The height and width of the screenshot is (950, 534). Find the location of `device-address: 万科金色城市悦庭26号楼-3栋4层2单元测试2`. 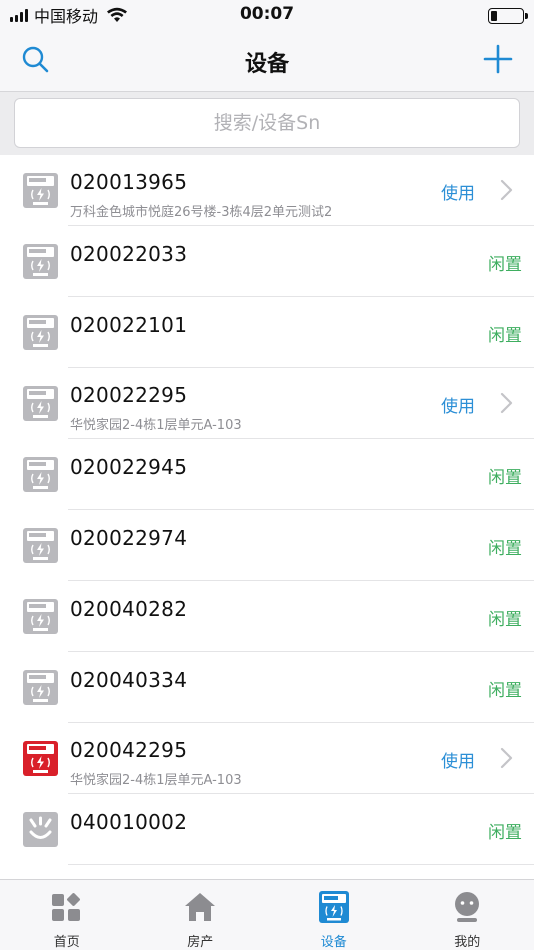

device-address: 万科金色城市悦庭26号楼-3栋4层2单元测试2 is located at coordinates (201, 212).